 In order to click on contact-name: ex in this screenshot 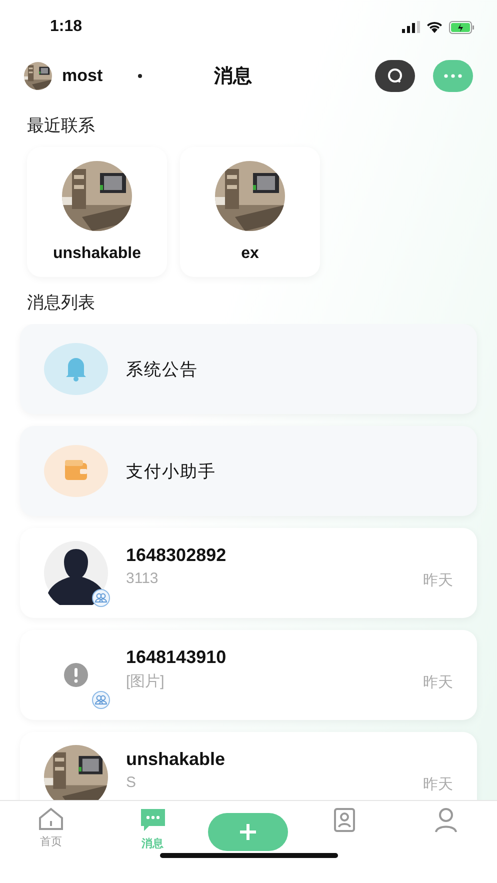, I will do `click(250, 254)`.